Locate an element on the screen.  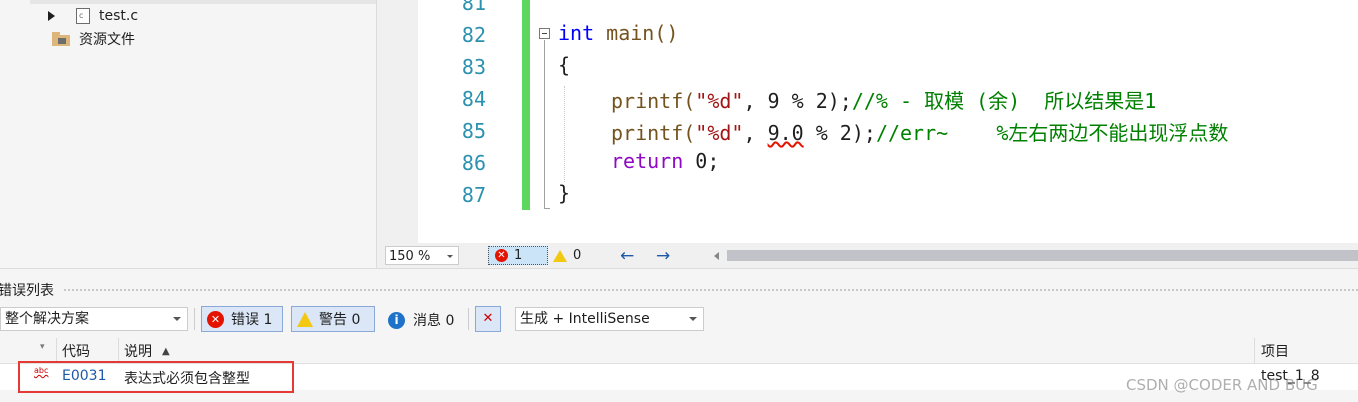
error-squiggle: 9.0 is located at coordinates (785, 133).